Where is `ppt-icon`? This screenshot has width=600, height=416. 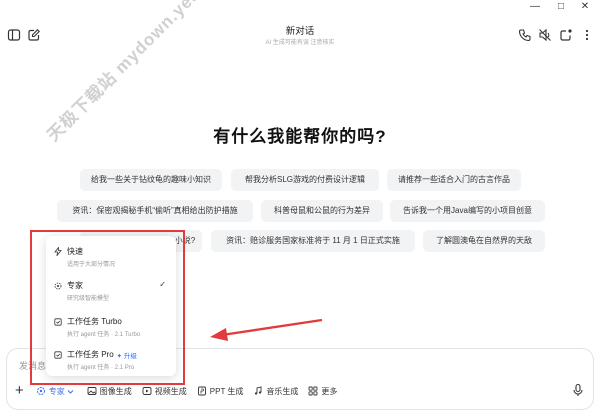
ppt-icon is located at coordinates (201, 391).